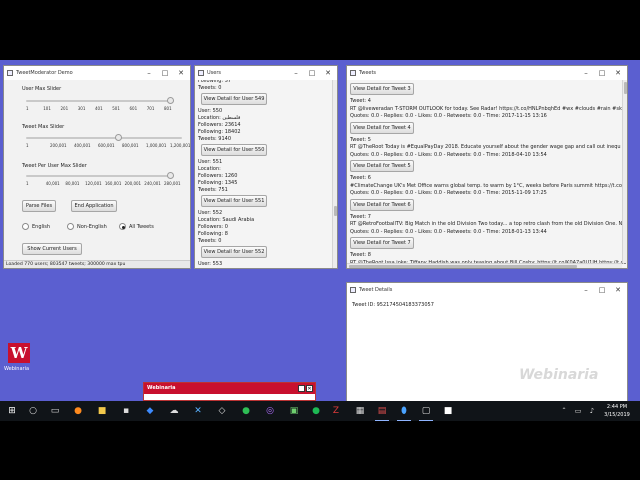 This screenshot has height=480, width=640. I want to click on tweets-scroll-knob, so click(625, 88).